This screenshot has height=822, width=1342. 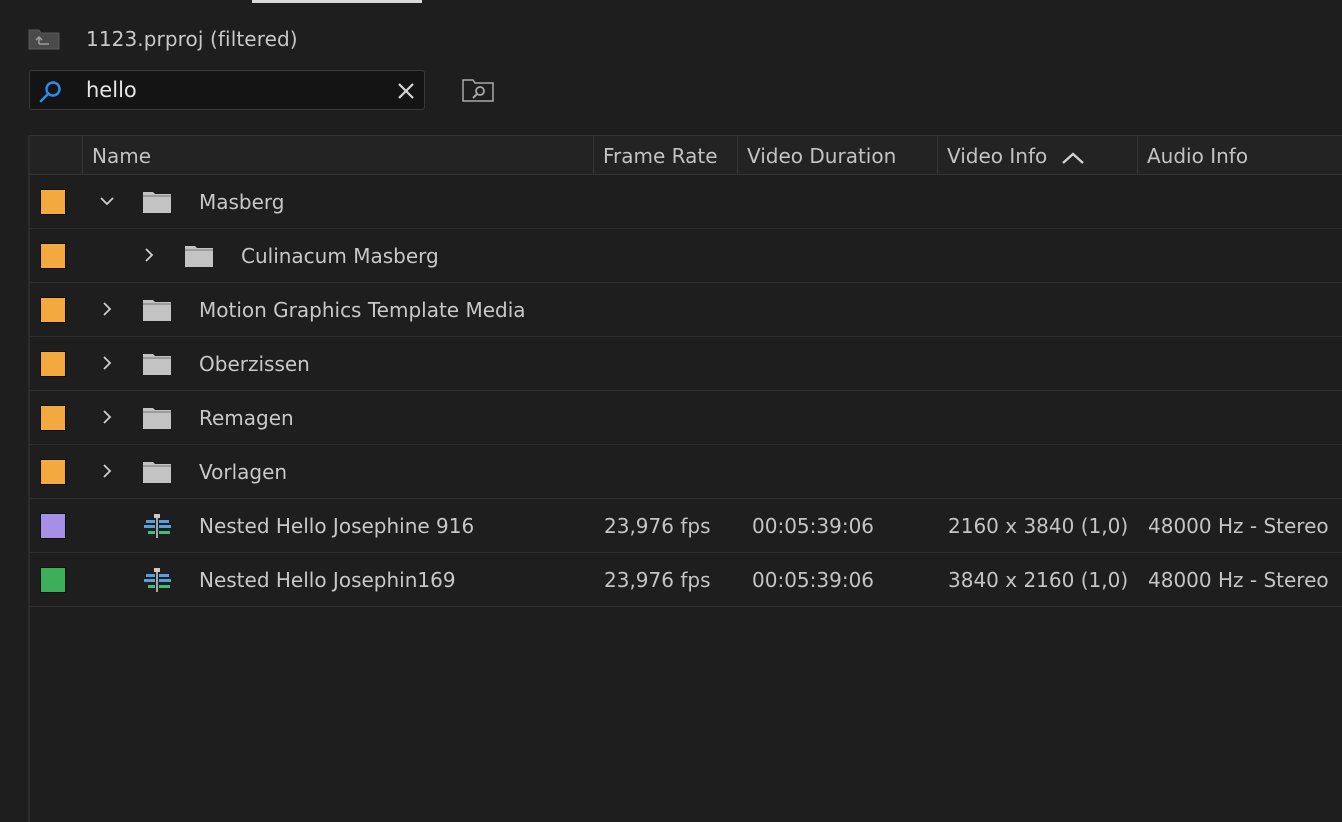 I want to click on column-header-video-info: Video Info, so click(x=1037, y=155).